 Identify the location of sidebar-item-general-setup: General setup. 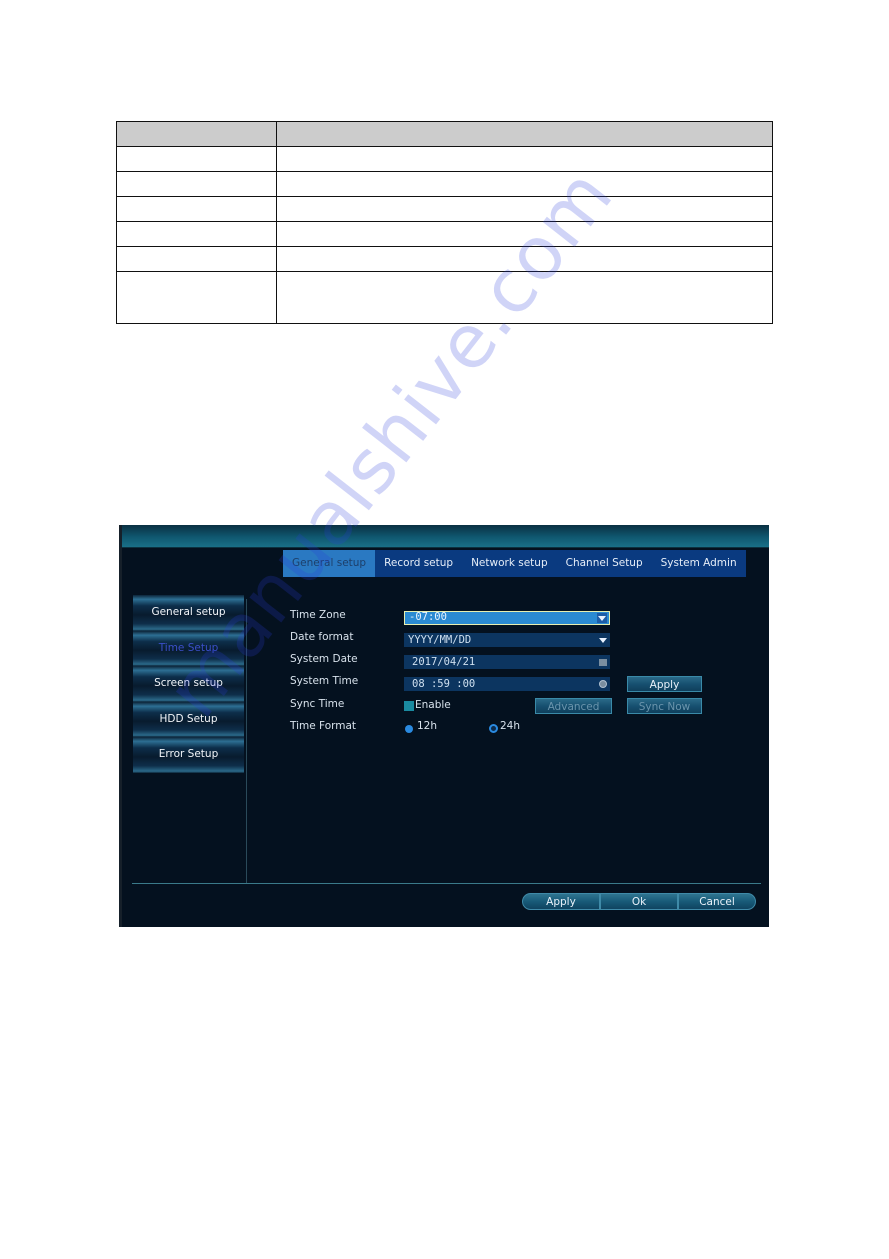
(188, 613).